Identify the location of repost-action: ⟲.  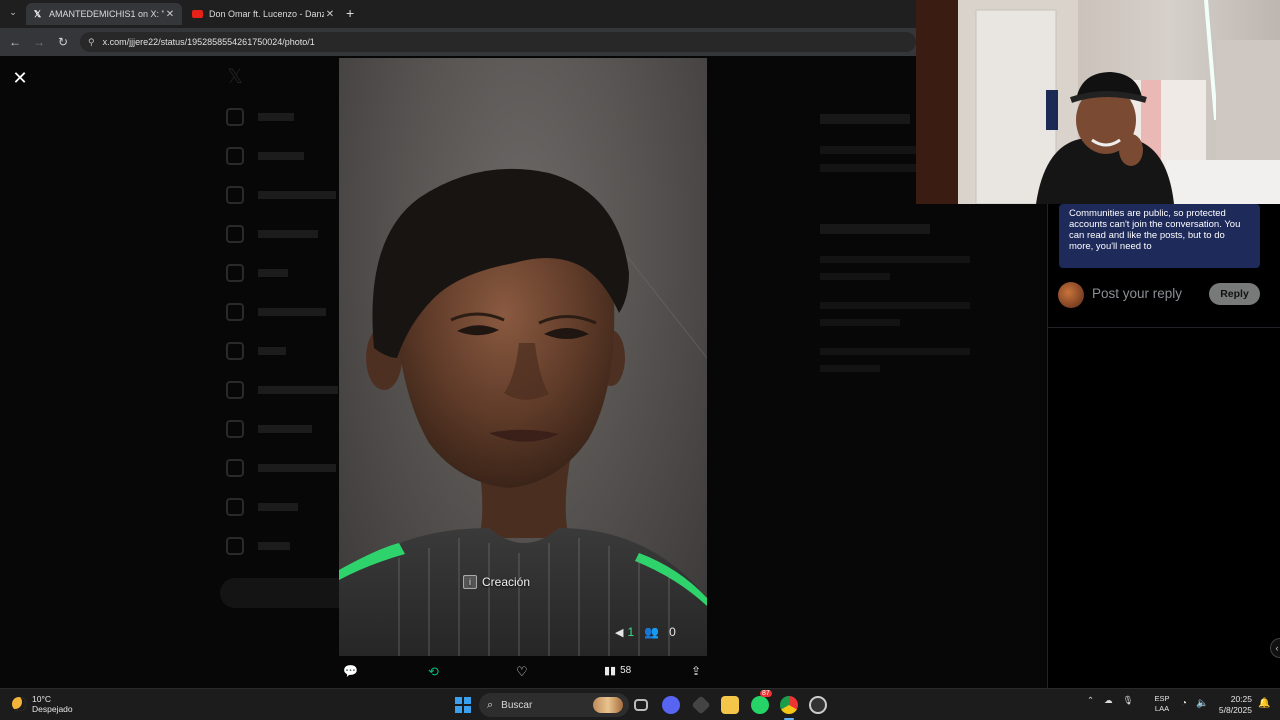
(433, 672).